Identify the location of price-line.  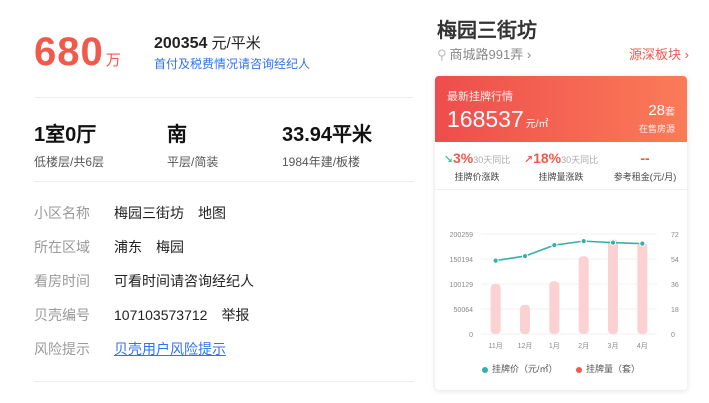
(569, 251).